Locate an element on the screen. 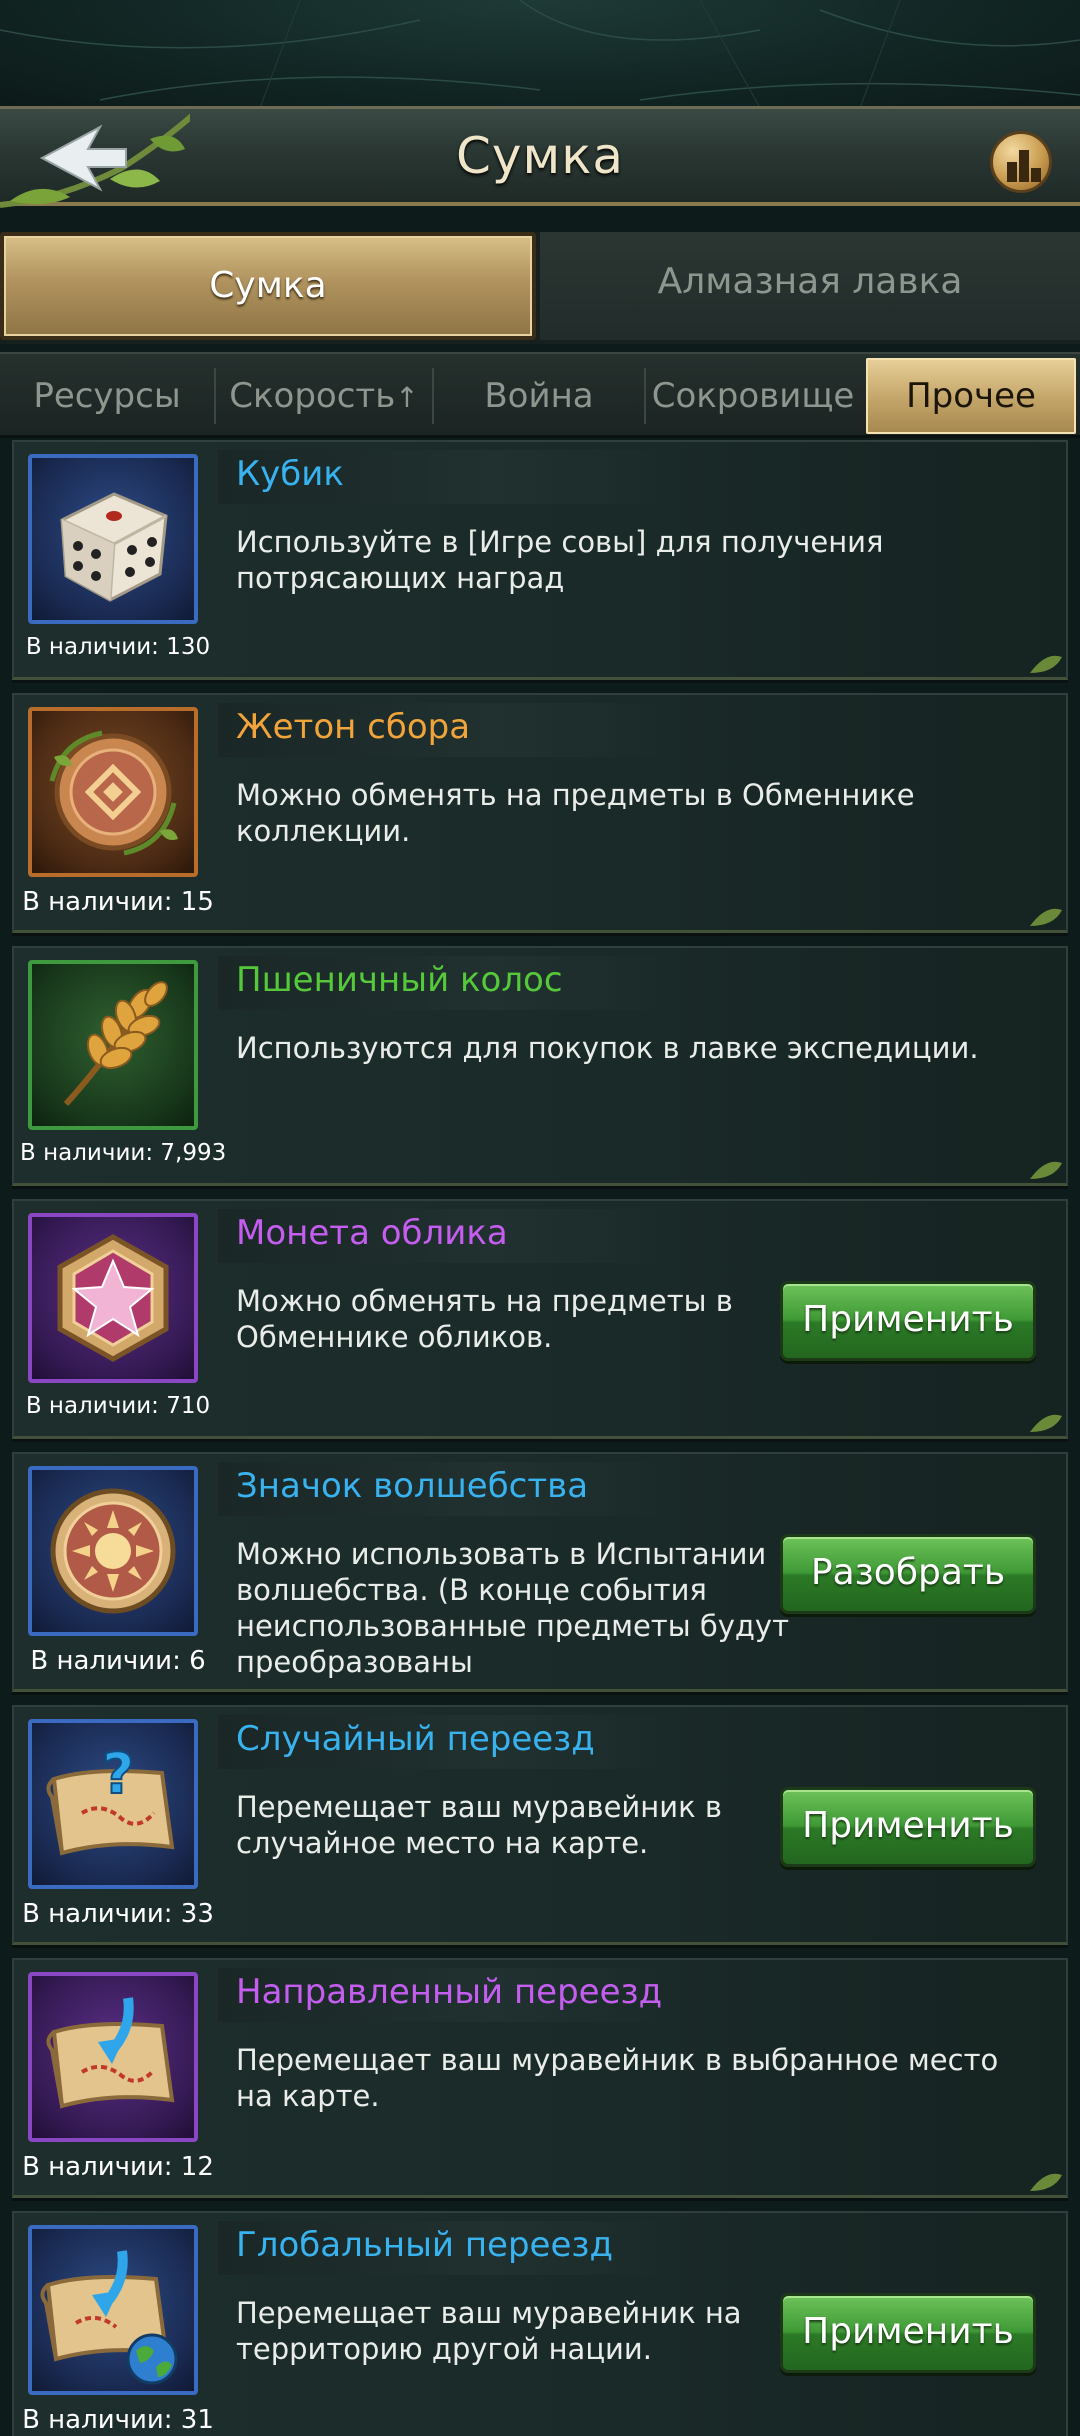 The width and height of the screenshot is (1080, 2436). item-name: Пшеничный колос is located at coordinates (399, 980).